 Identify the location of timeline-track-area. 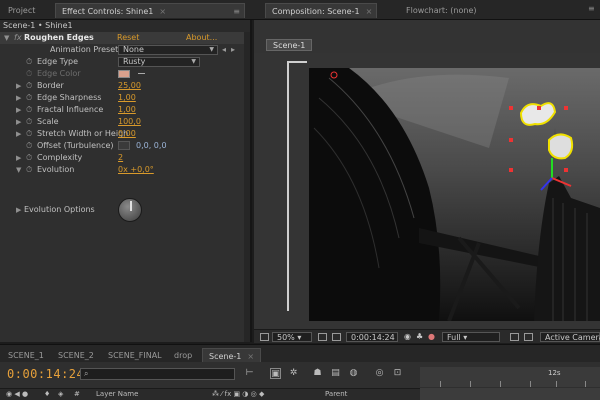
(510, 394).